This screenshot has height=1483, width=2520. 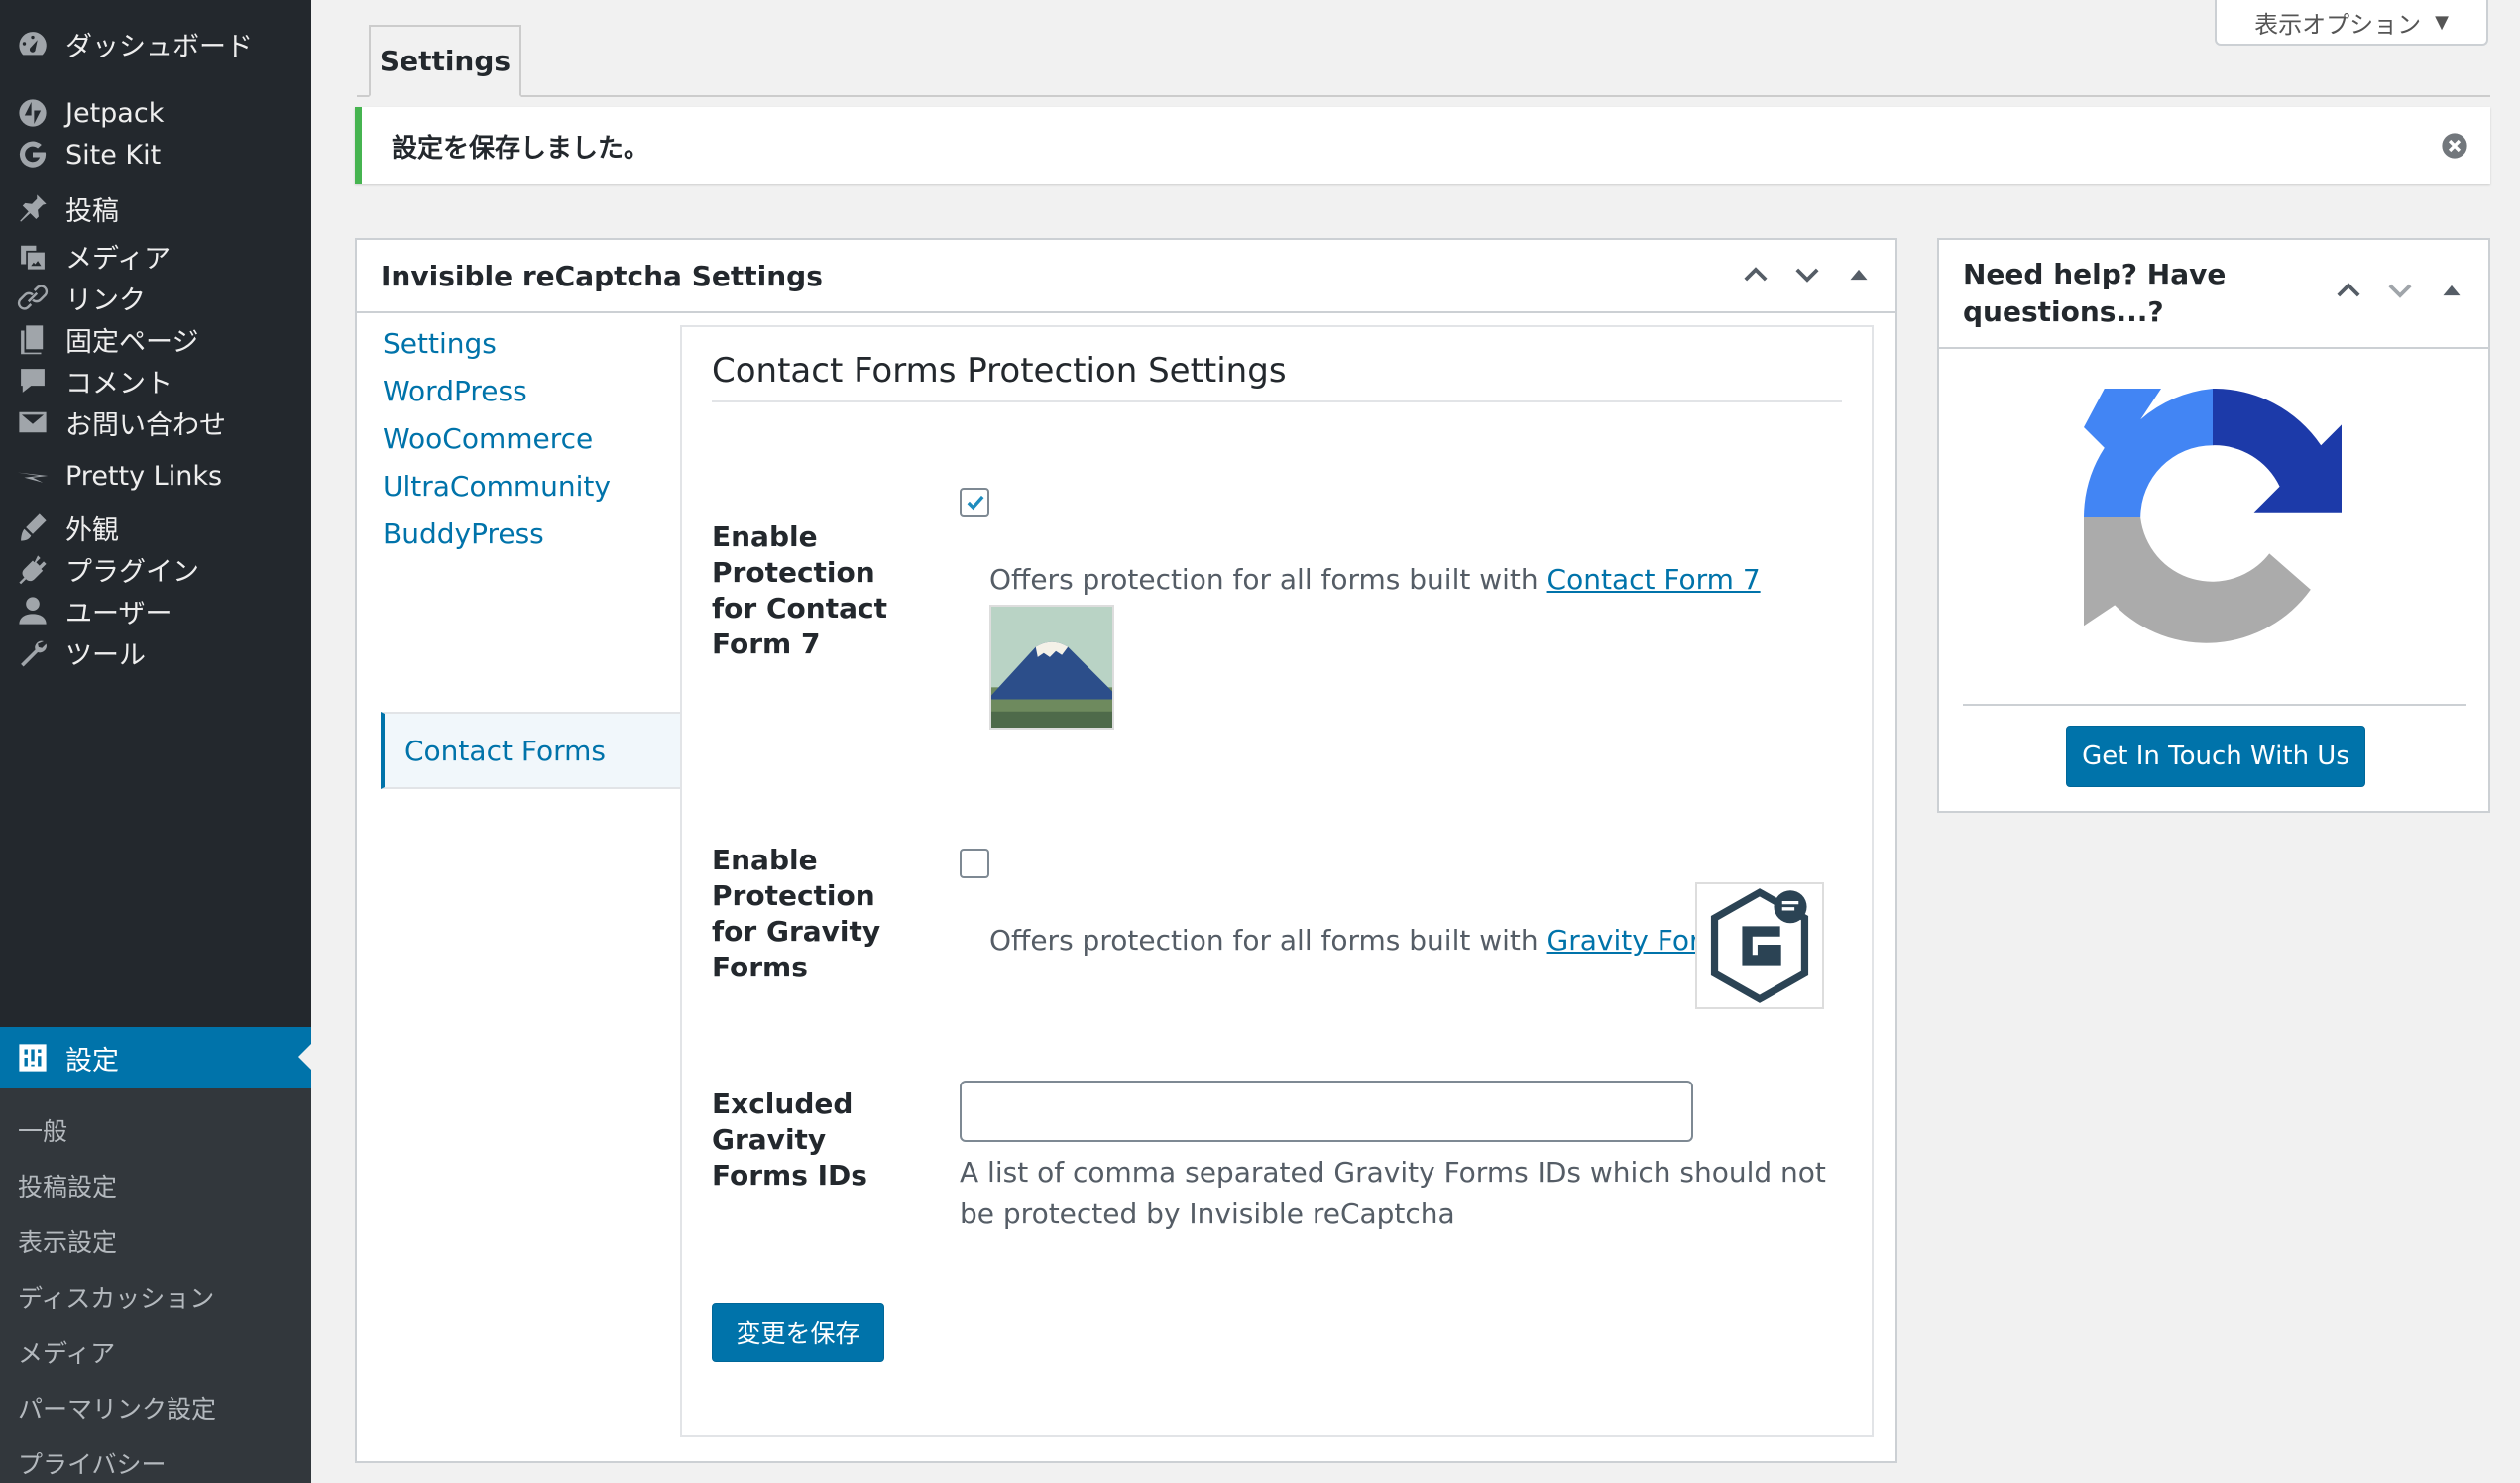 I want to click on save-changes-button: 変更を保存, so click(x=798, y=1332).